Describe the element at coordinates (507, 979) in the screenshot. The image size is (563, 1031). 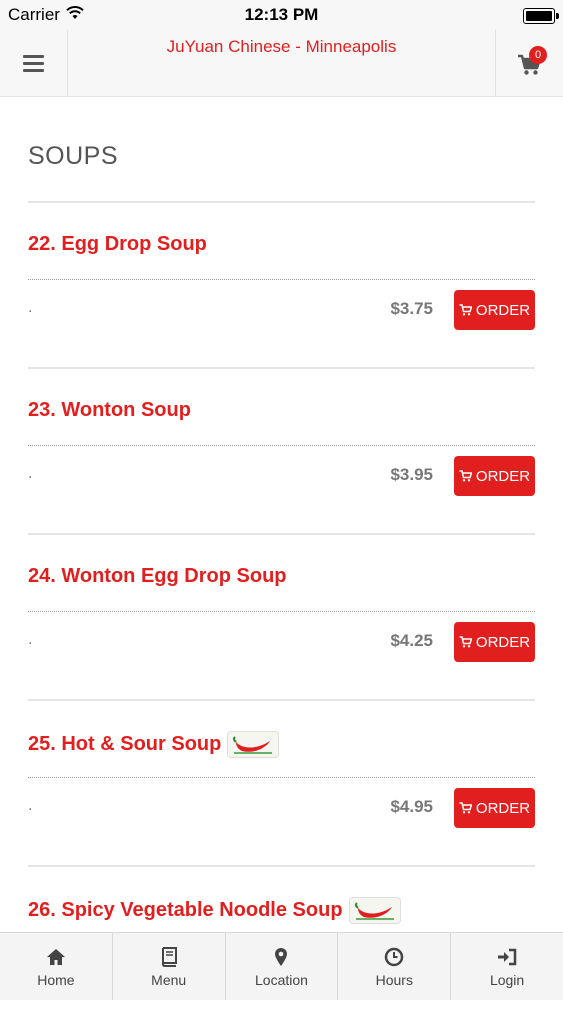
I see `tab-label: Login` at that location.